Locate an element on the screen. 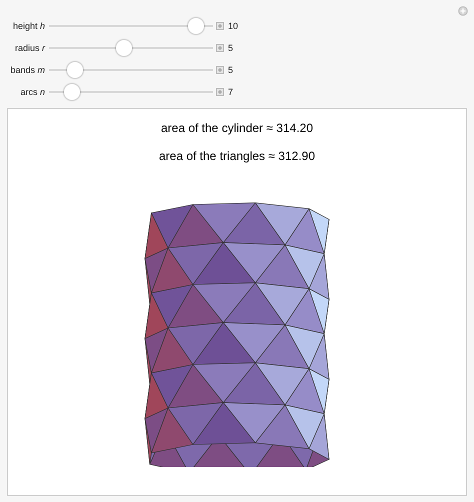 This screenshot has width=474, height=502. plus-circle-icon is located at coordinates (463, 11).